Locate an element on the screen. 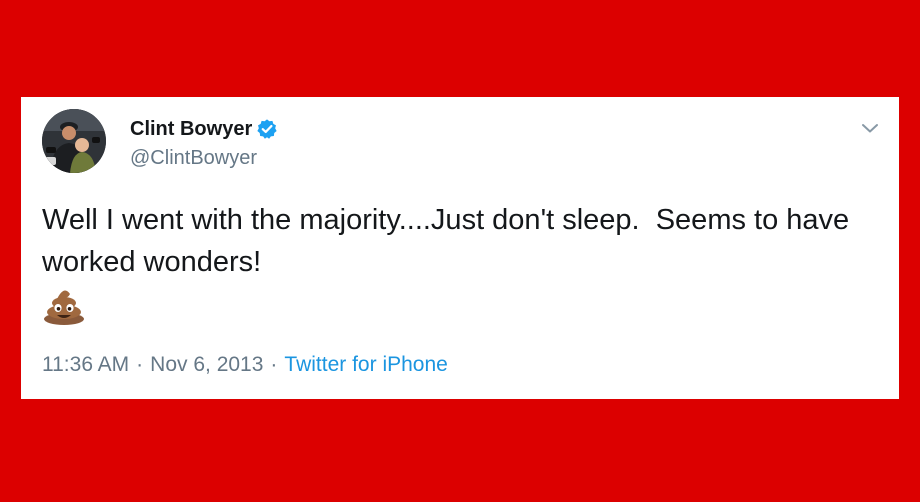  avatar is located at coordinates (74, 141).